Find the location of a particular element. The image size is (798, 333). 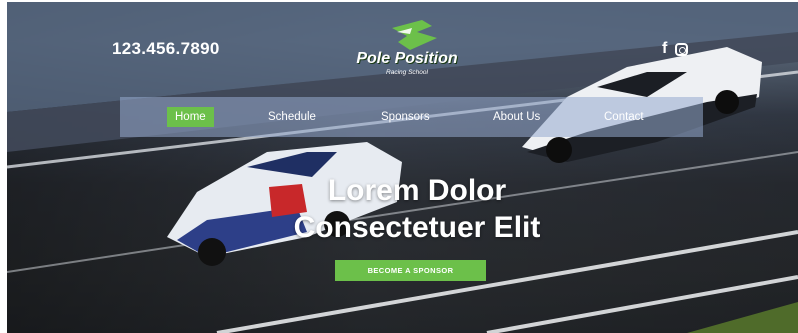

logo-mark-icon is located at coordinates (414, 35).